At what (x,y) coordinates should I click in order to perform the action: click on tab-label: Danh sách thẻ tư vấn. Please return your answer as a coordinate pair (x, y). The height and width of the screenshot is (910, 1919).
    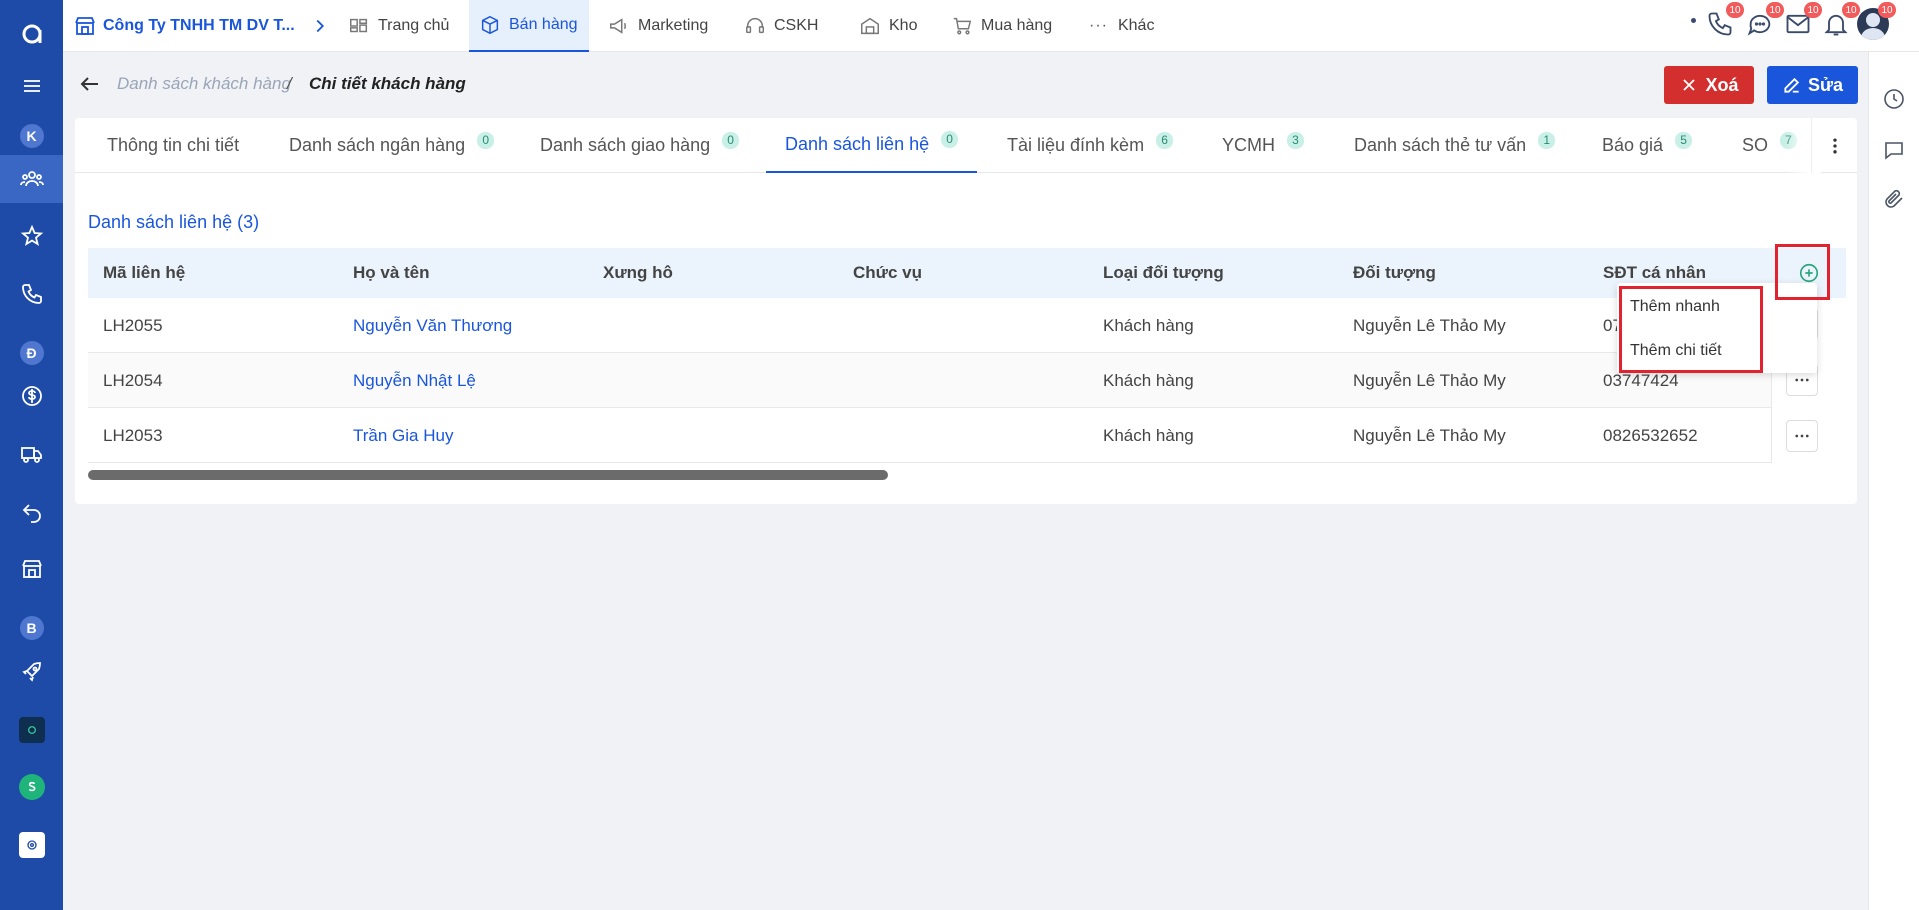
    Looking at the image, I should click on (1440, 145).